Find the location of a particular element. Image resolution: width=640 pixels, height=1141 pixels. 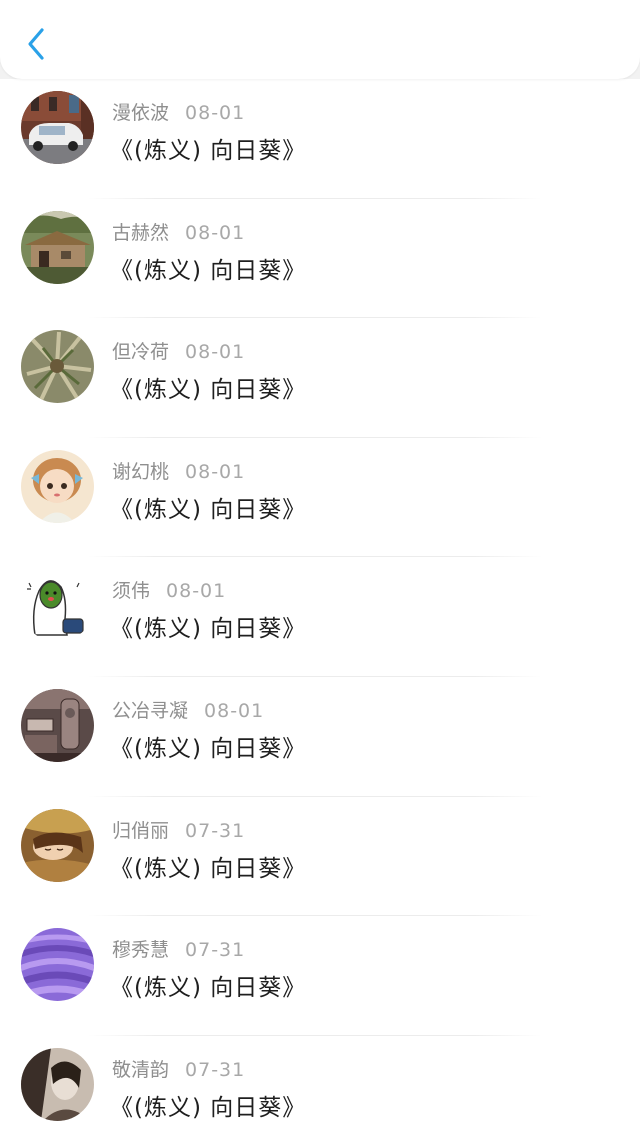

user-name: 古赫然 is located at coordinates (140, 233).